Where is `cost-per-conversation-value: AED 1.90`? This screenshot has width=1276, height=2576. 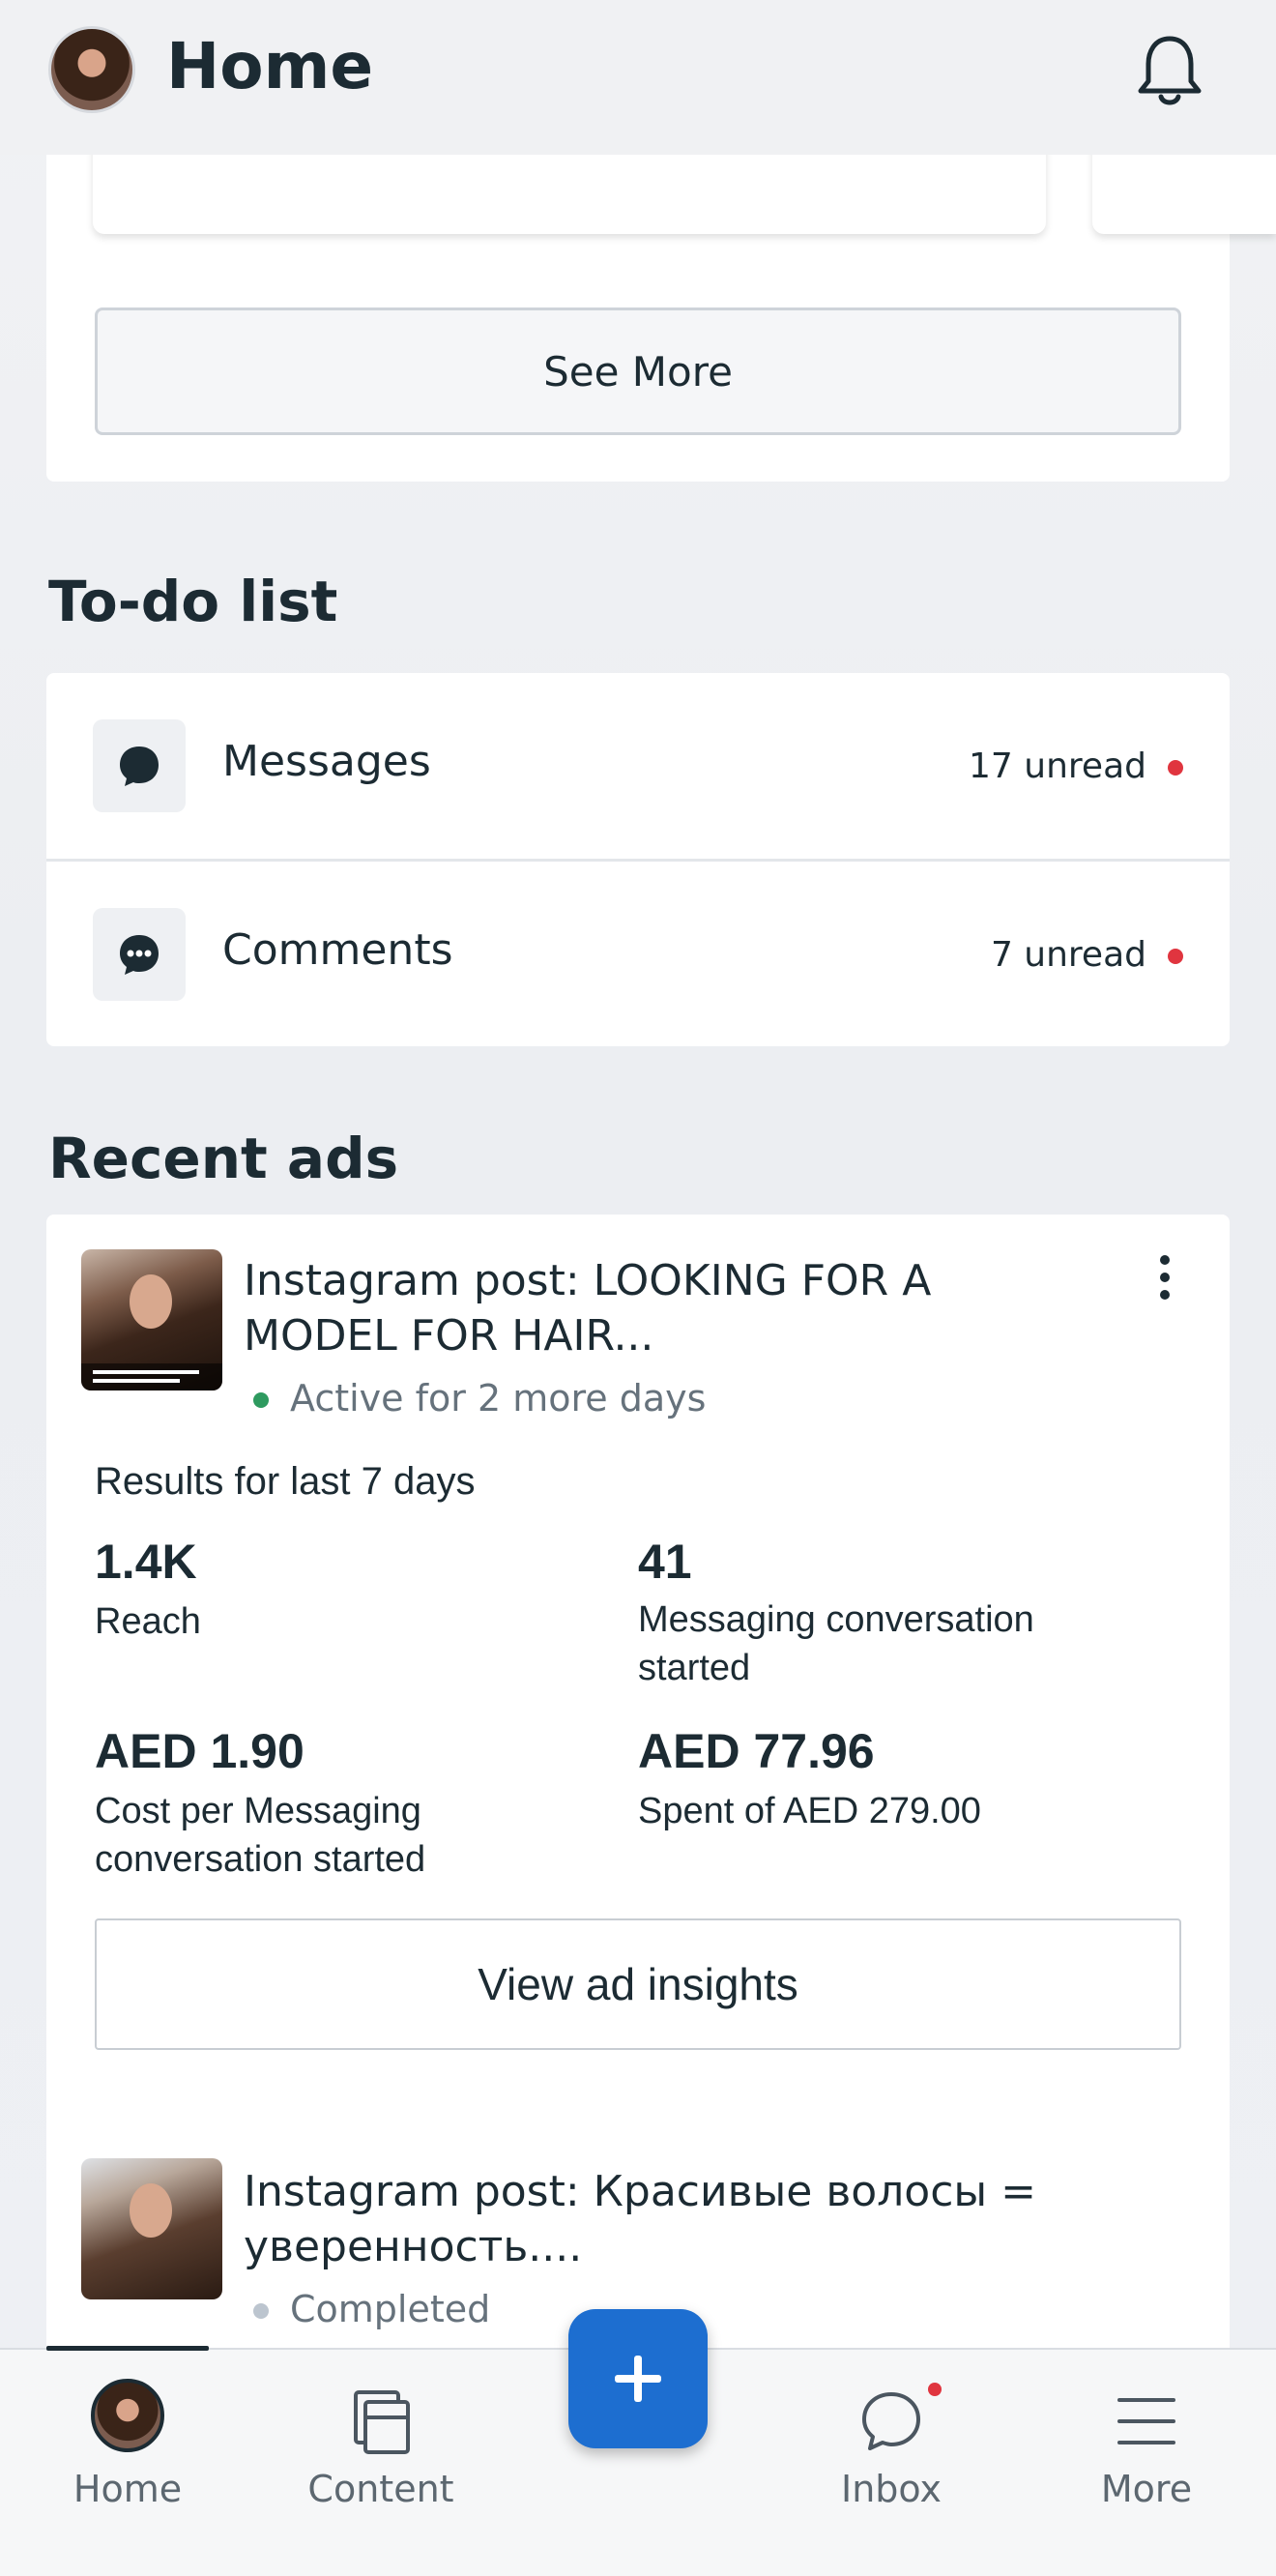
cost-per-conversation-value: AED 1.90 is located at coordinates (199, 1751).